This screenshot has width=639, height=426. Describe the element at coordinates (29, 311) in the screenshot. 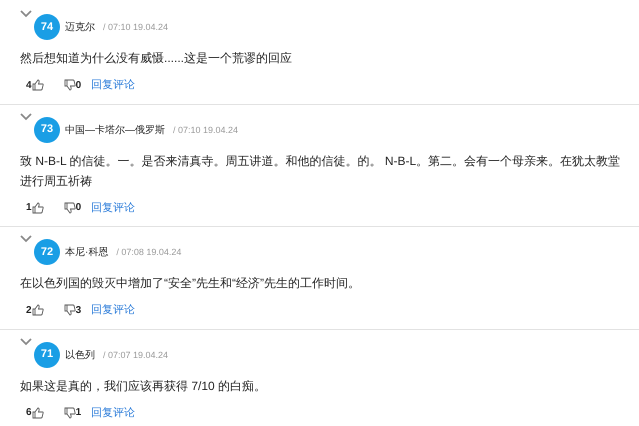

I see `like-count: 2` at that location.